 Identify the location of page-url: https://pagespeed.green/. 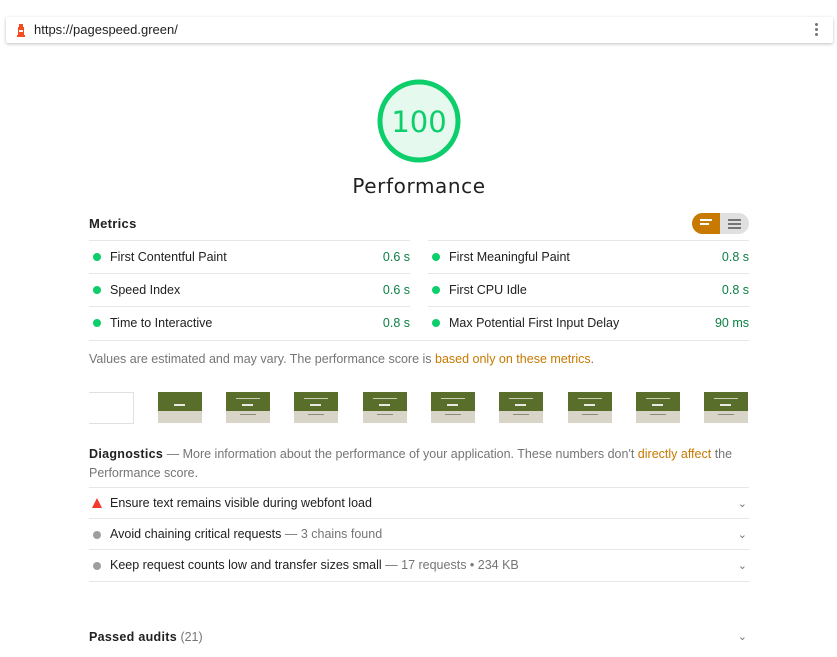
(106, 29).